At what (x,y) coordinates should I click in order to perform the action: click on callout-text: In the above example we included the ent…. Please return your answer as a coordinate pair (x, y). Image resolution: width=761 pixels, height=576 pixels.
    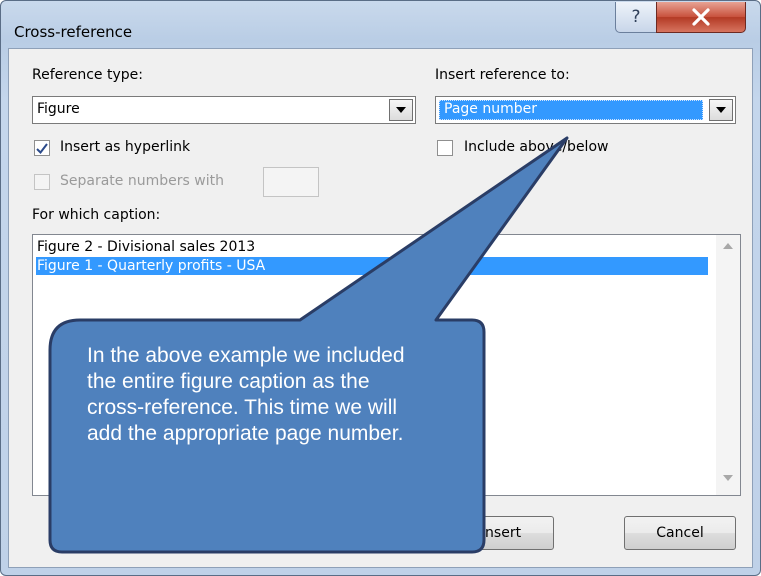
    Looking at the image, I should click on (246, 394).